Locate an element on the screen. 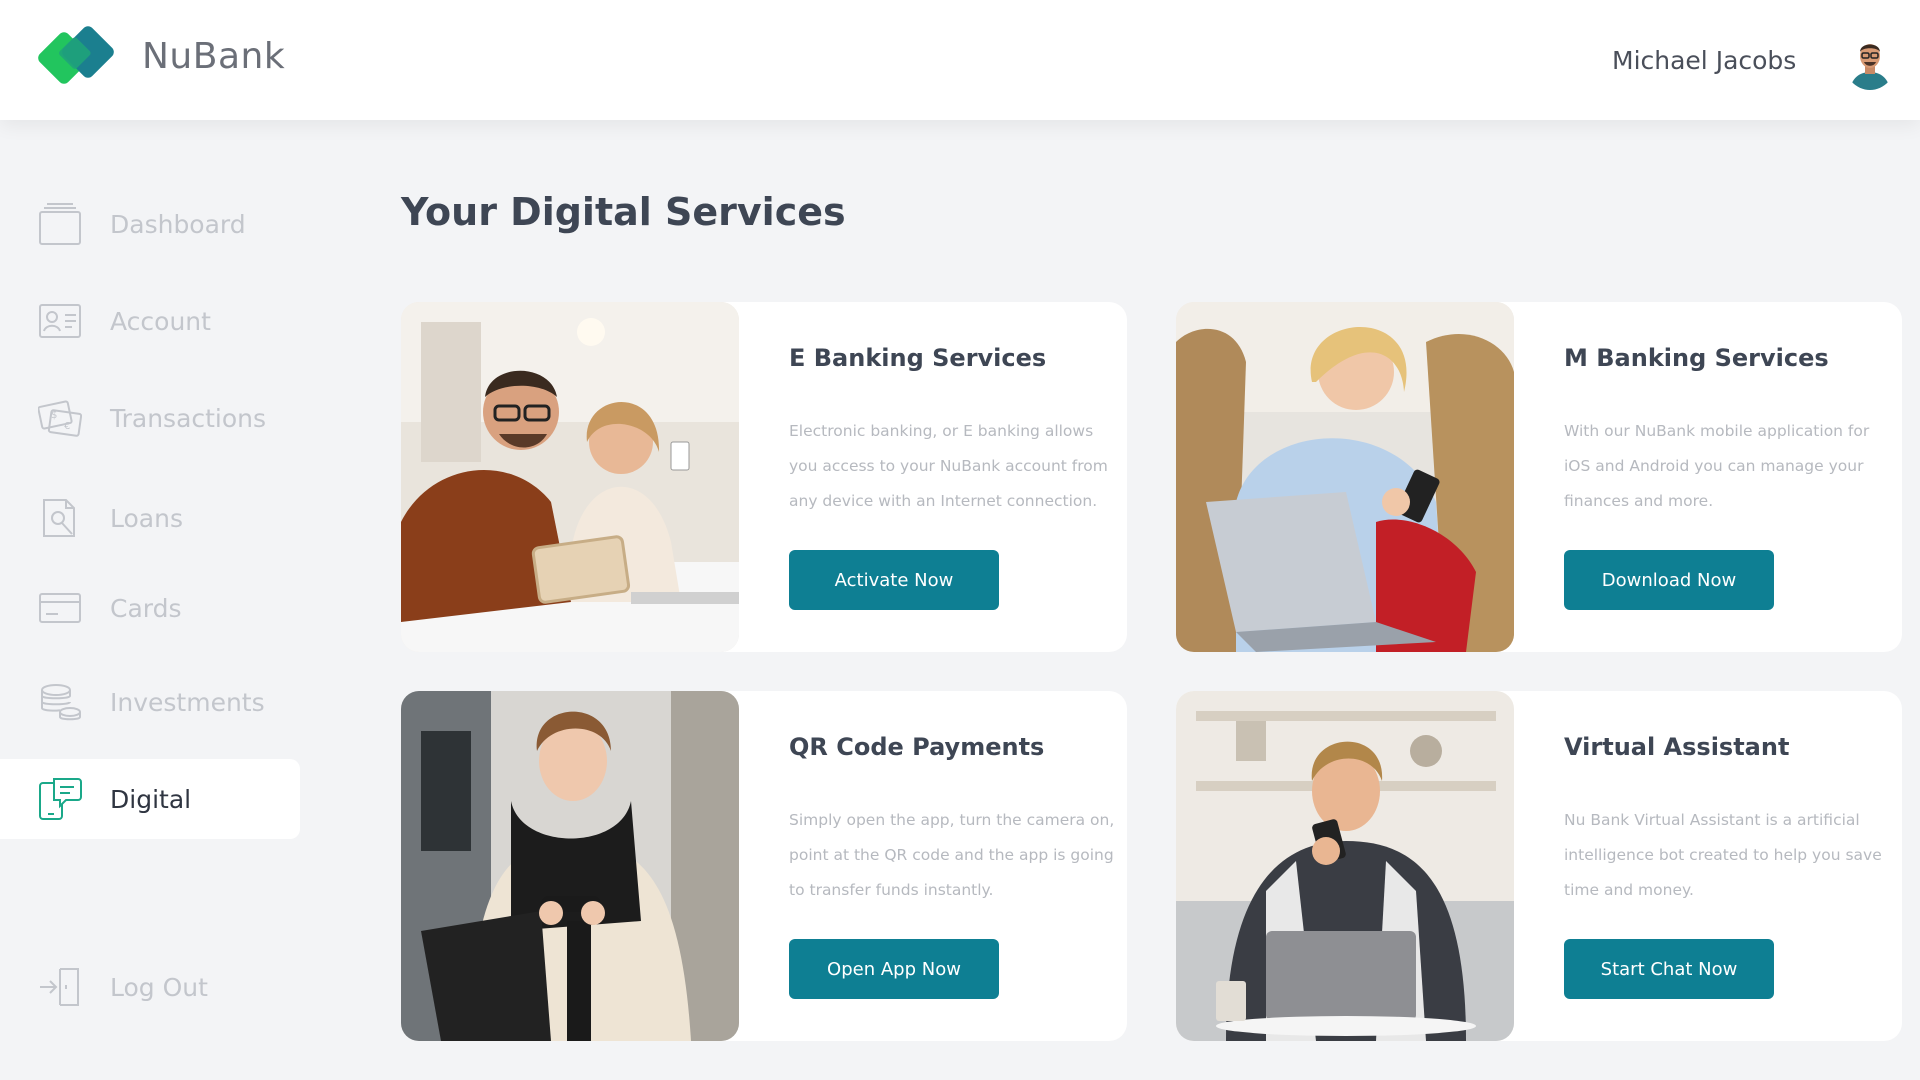  sidebar-item-digital: Digital is located at coordinates (150, 799).